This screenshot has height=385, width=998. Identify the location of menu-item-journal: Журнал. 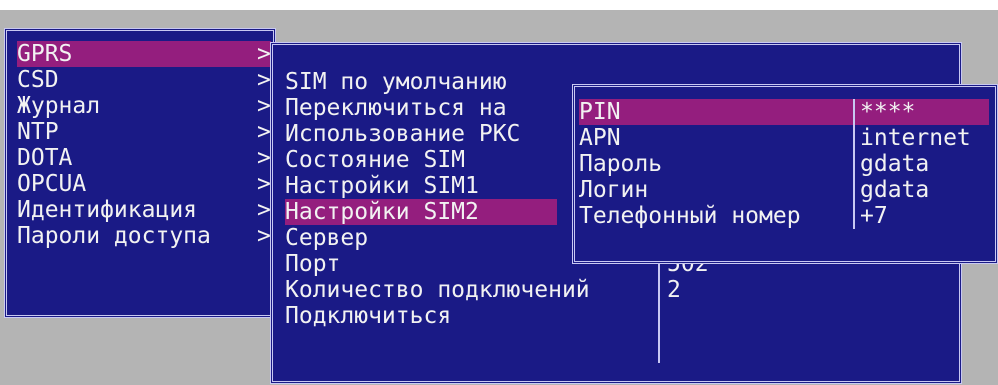
(58, 106).